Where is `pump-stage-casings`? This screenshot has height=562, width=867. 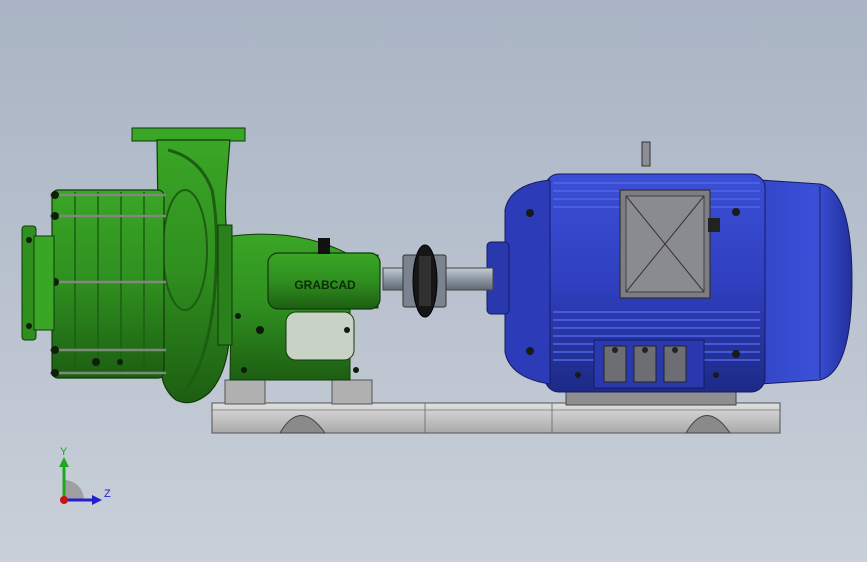
pump-stage-casings is located at coordinates (108, 284).